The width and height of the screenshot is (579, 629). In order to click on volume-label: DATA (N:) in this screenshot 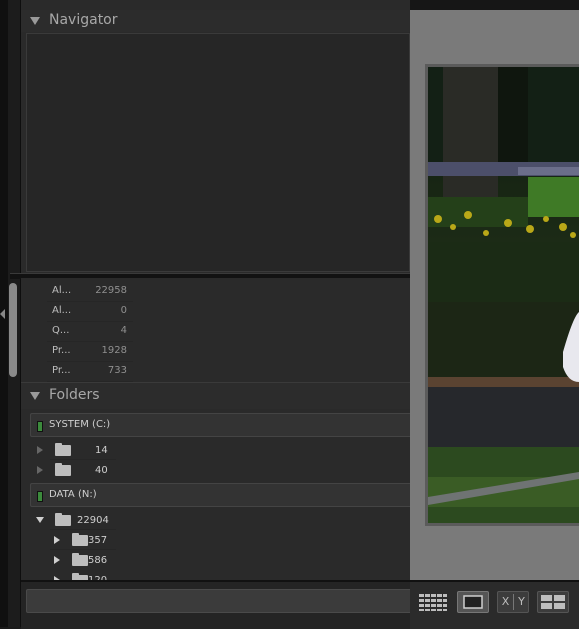, I will do `click(73, 494)`.